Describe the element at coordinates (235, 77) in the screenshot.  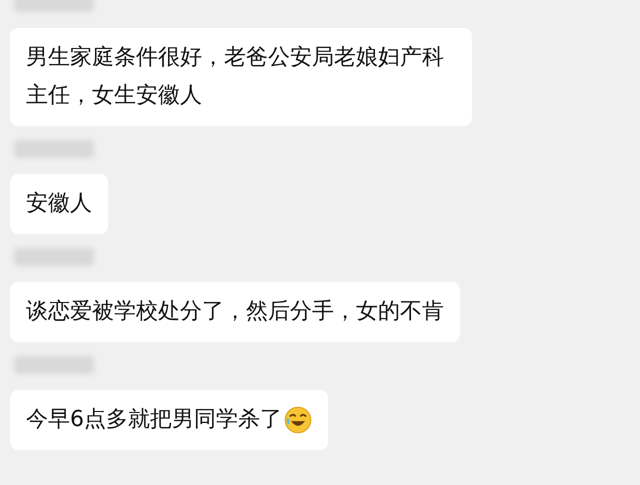
I see `message-text: 男生家庭条件很好，老爸公安局老娘妇产科主任，女生安徽人` at that location.